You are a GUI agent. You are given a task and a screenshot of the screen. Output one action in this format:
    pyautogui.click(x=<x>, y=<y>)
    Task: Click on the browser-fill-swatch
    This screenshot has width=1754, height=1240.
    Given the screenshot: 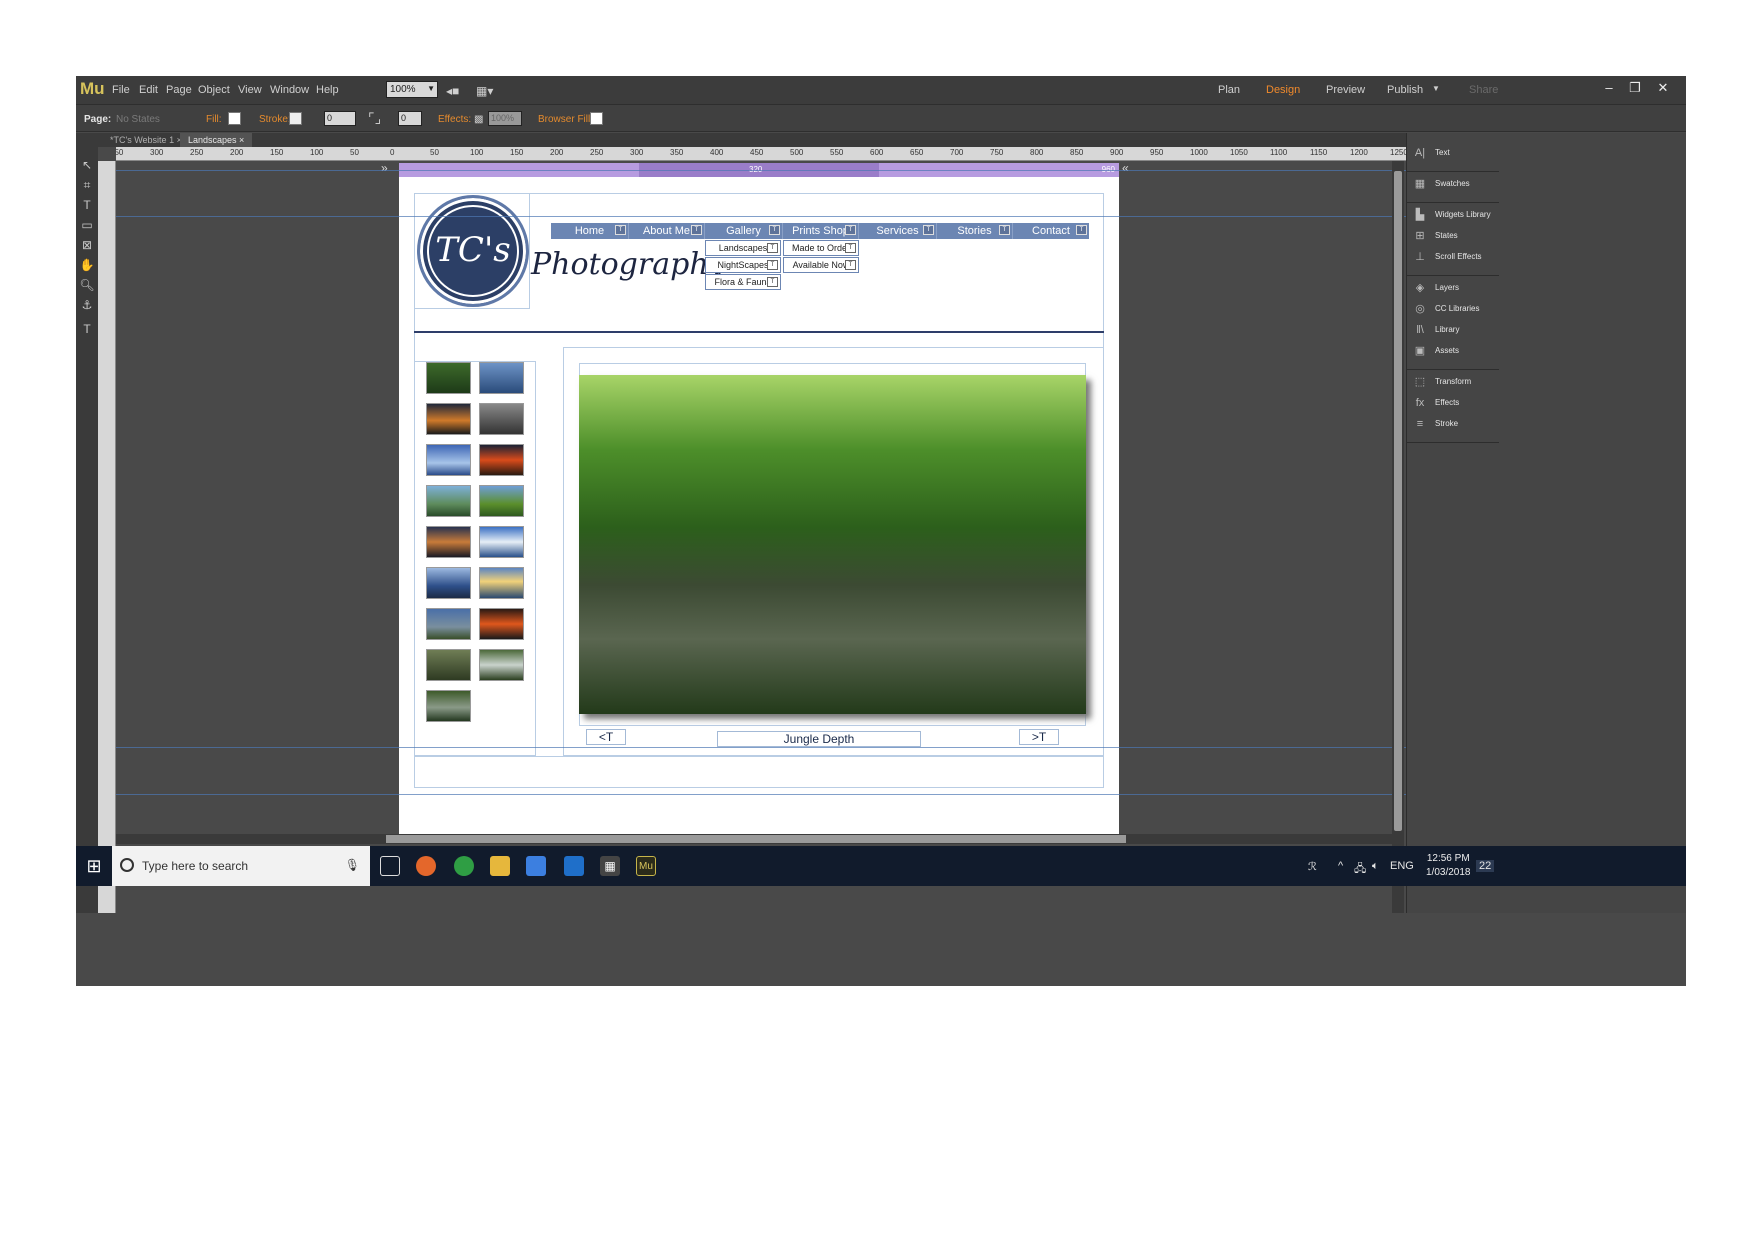 What is the action you would take?
    pyautogui.click(x=596, y=118)
    